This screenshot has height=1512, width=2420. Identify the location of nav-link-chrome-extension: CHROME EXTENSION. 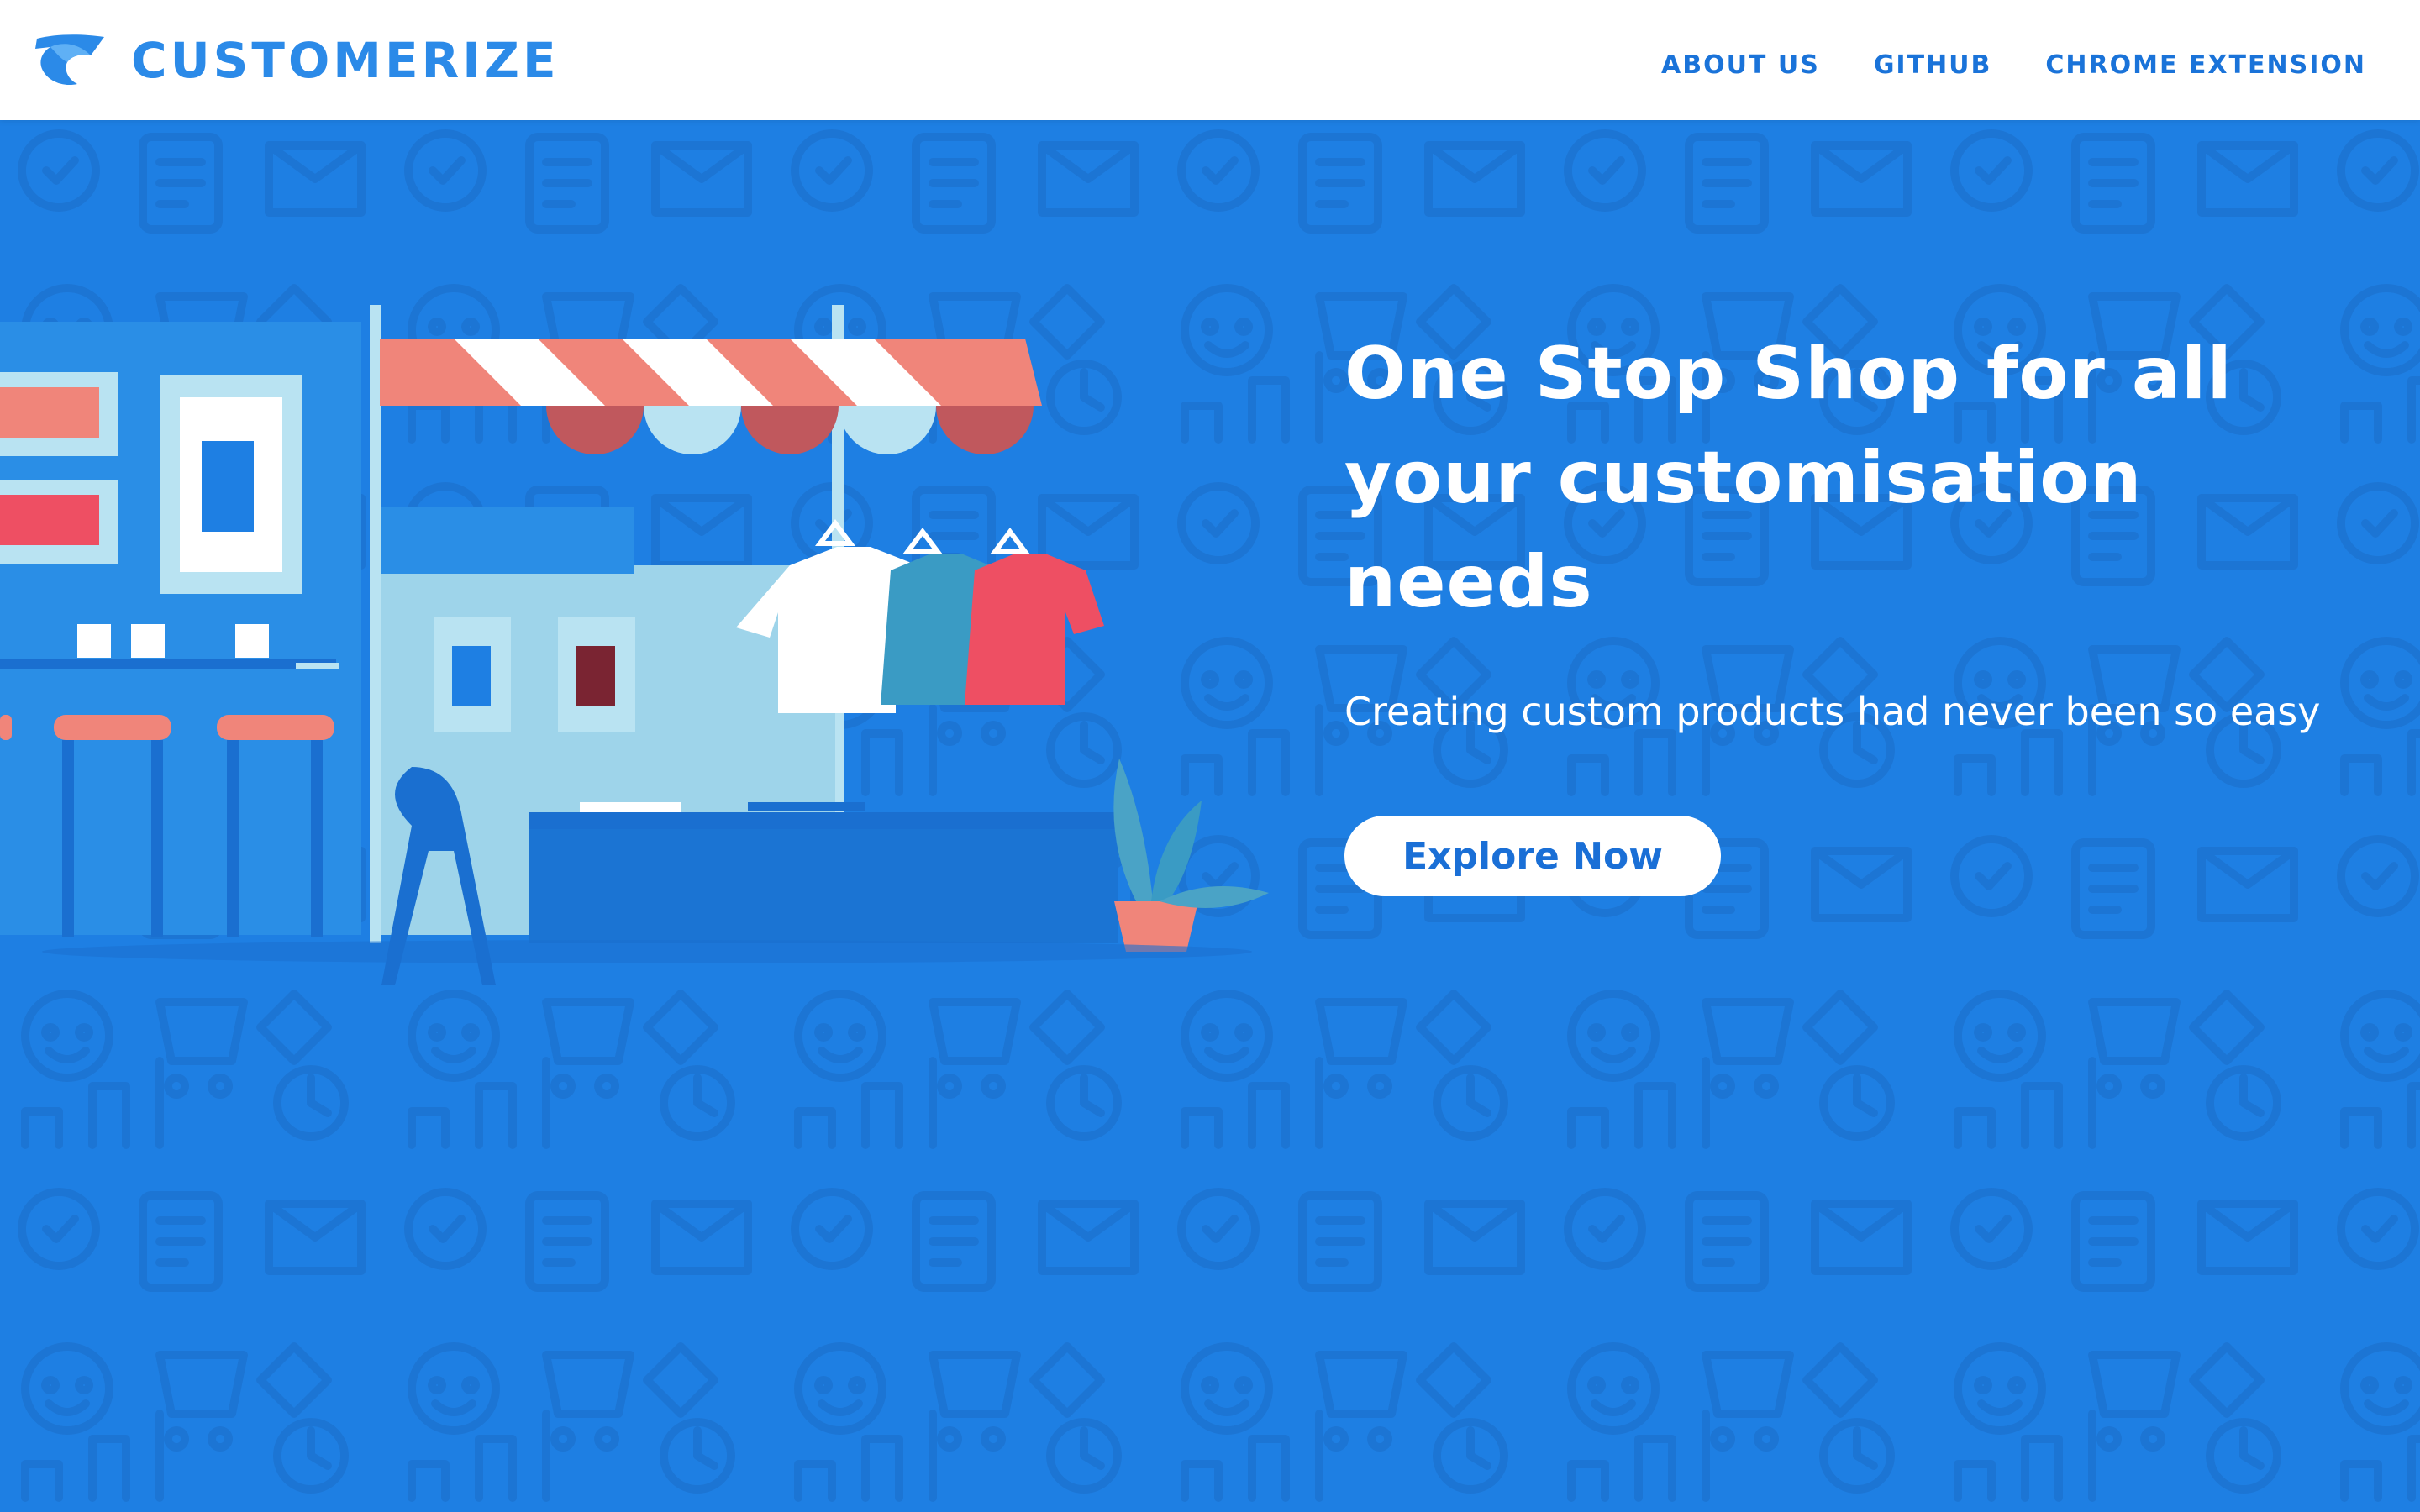
(2206, 60).